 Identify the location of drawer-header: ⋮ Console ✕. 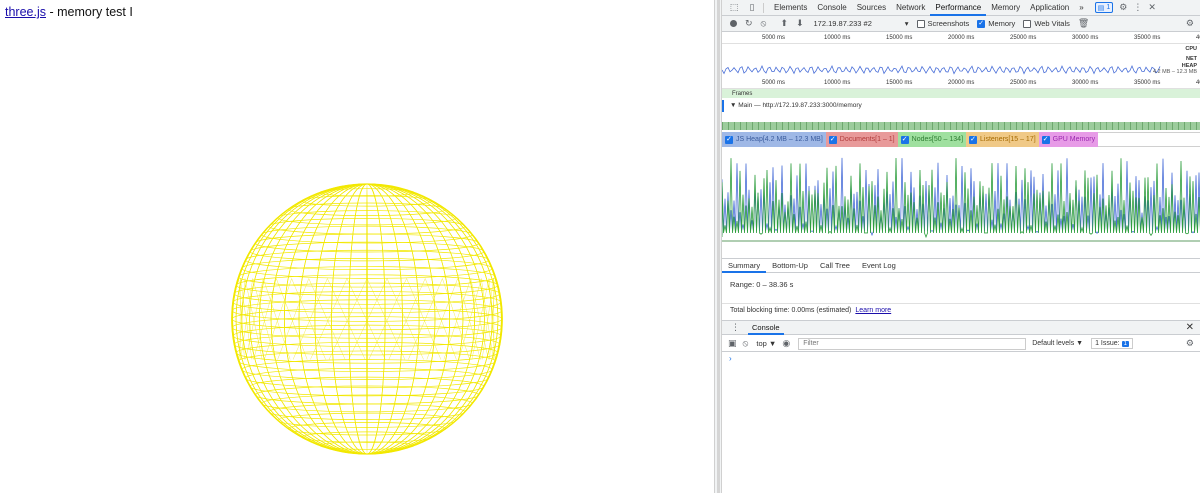
(961, 327).